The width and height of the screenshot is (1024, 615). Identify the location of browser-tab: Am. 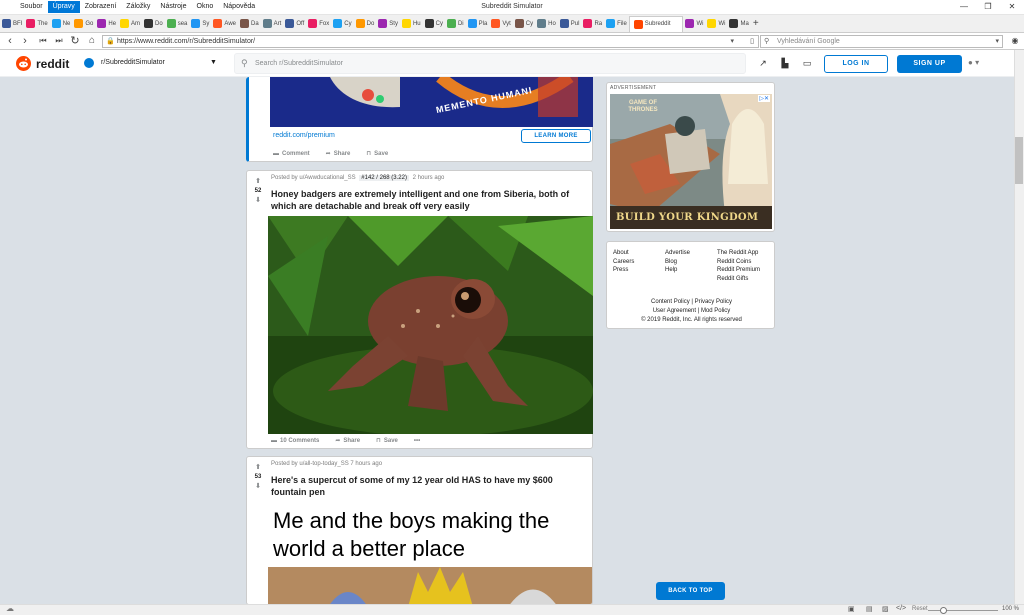
(130, 24).